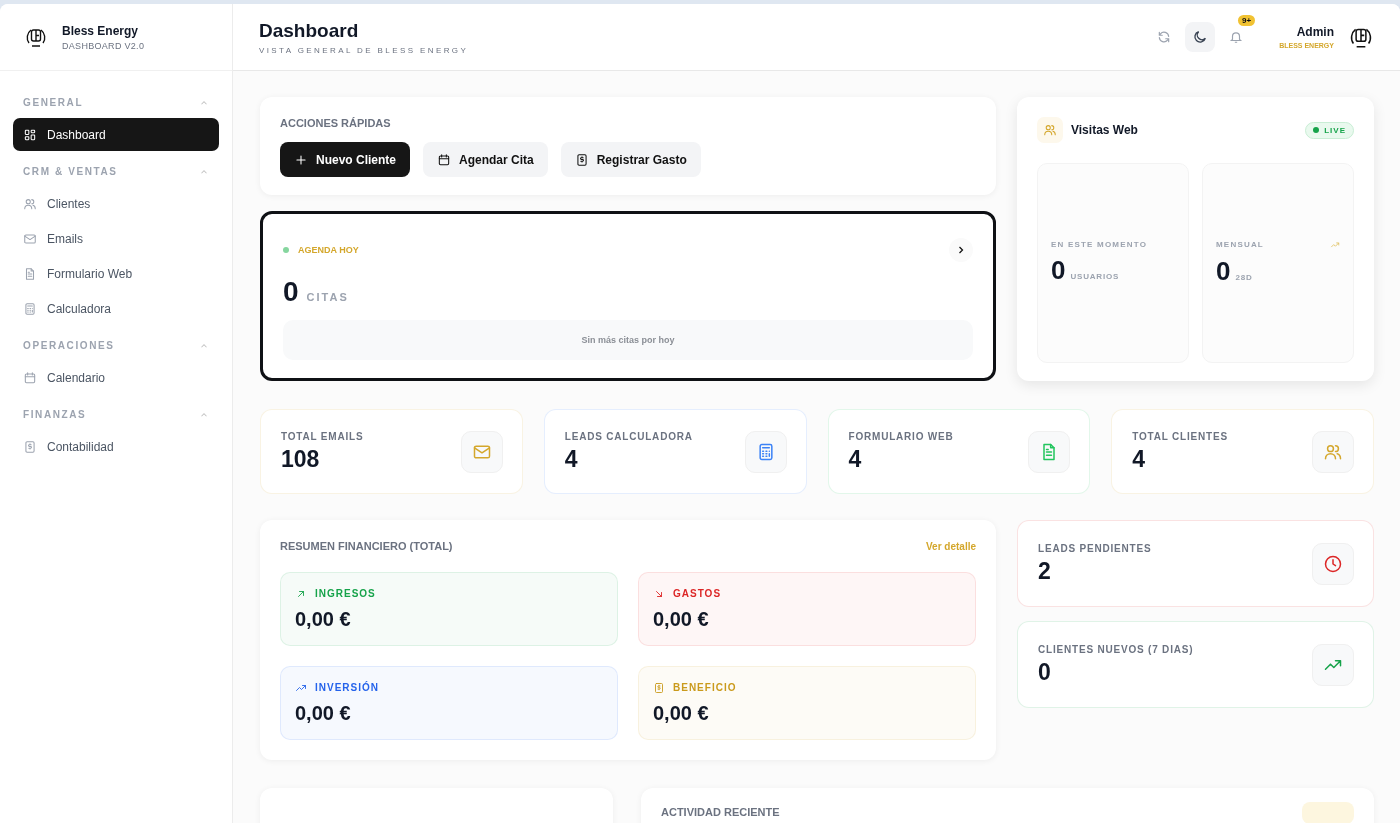 Image resolution: width=1400 pixels, height=823 pixels. What do you see at coordinates (1328, 812) in the screenshot?
I see `badge` at bounding box center [1328, 812].